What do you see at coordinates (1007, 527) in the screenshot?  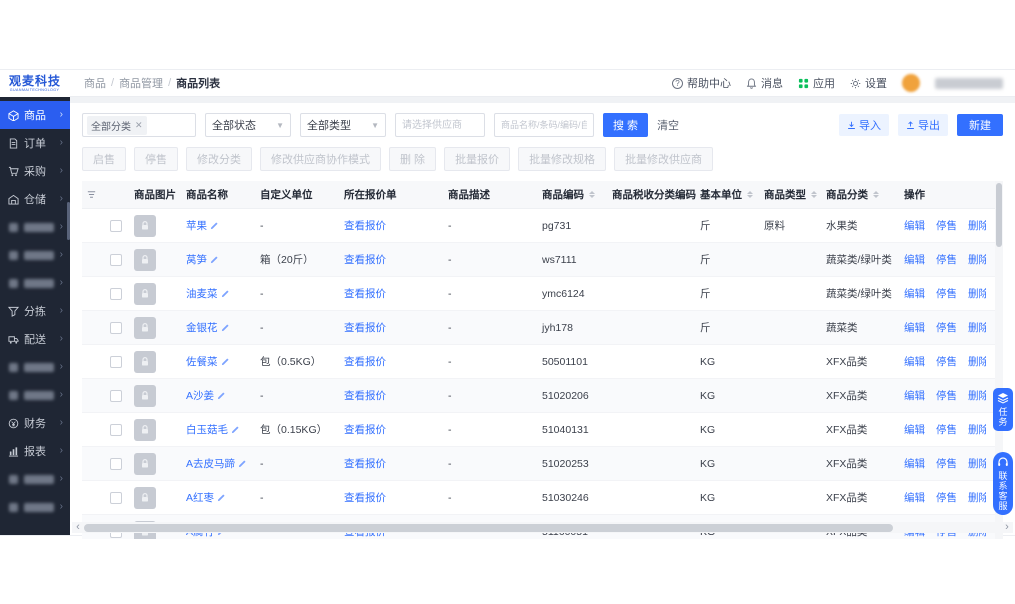 I see `scroll-right-arrow: ›` at bounding box center [1007, 527].